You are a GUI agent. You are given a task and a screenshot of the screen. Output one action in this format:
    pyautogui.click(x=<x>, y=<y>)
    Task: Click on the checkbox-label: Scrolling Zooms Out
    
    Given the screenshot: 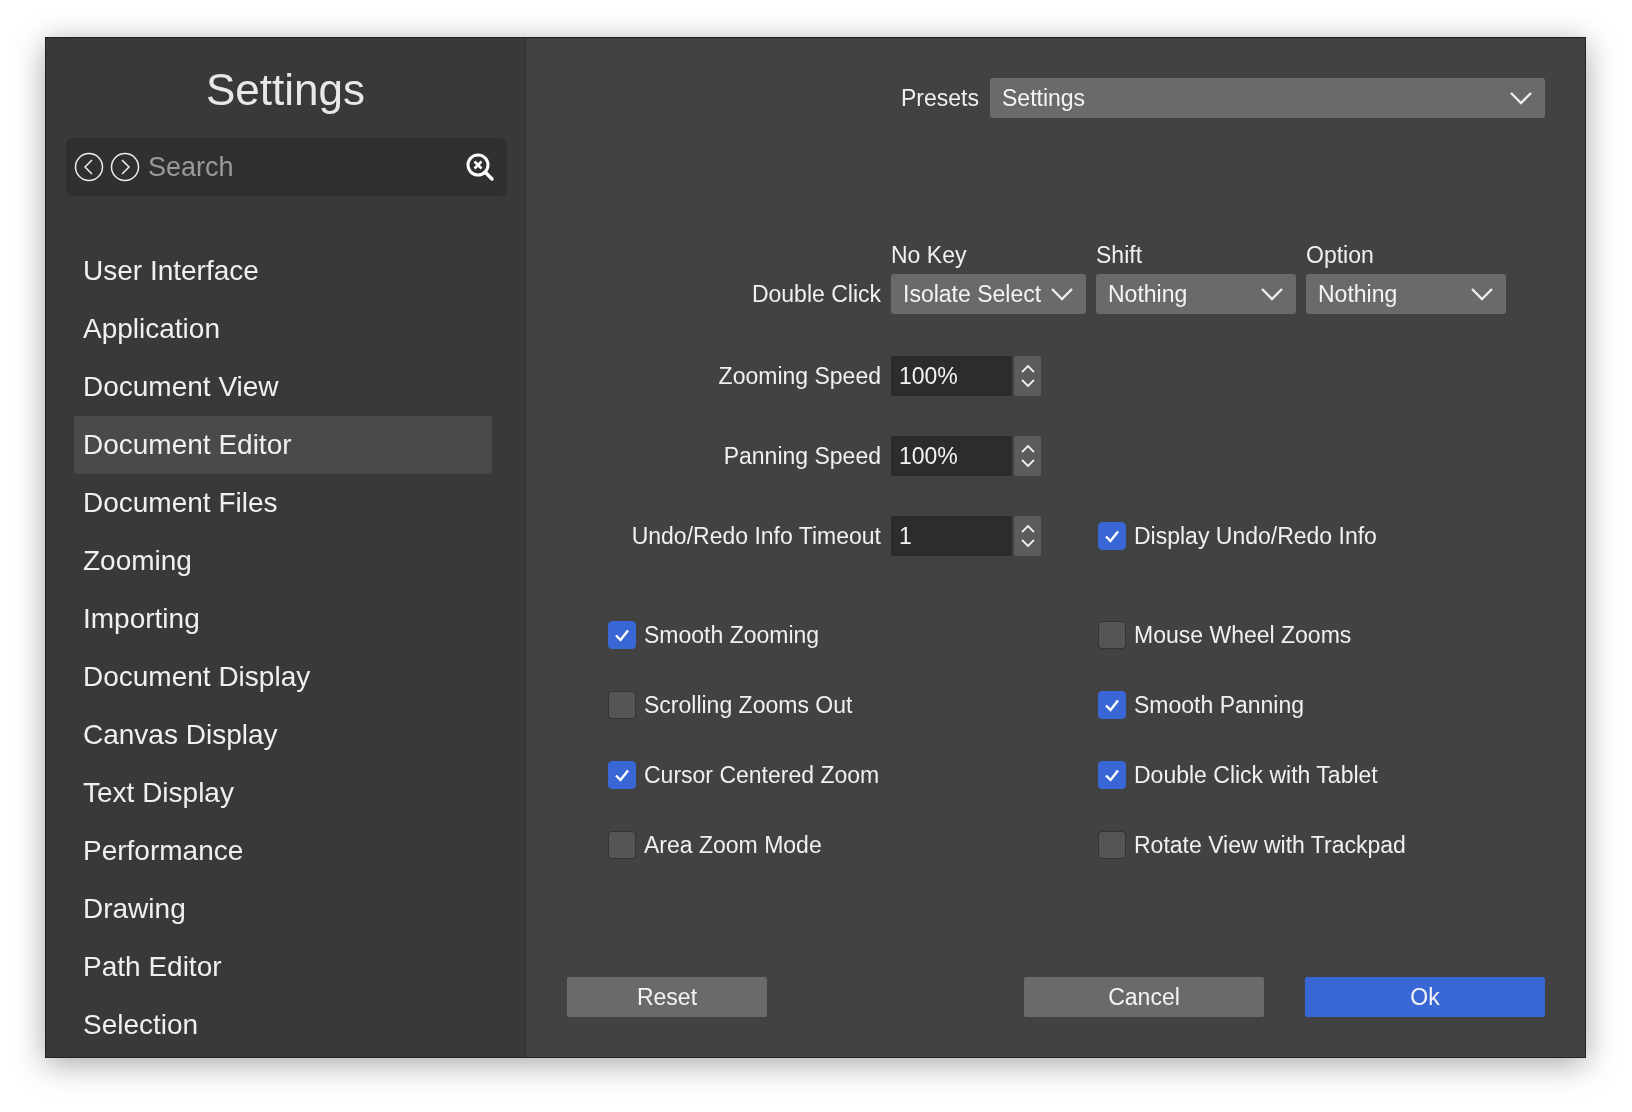 What is the action you would take?
    pyautogui.click(x=748, y=705)
    